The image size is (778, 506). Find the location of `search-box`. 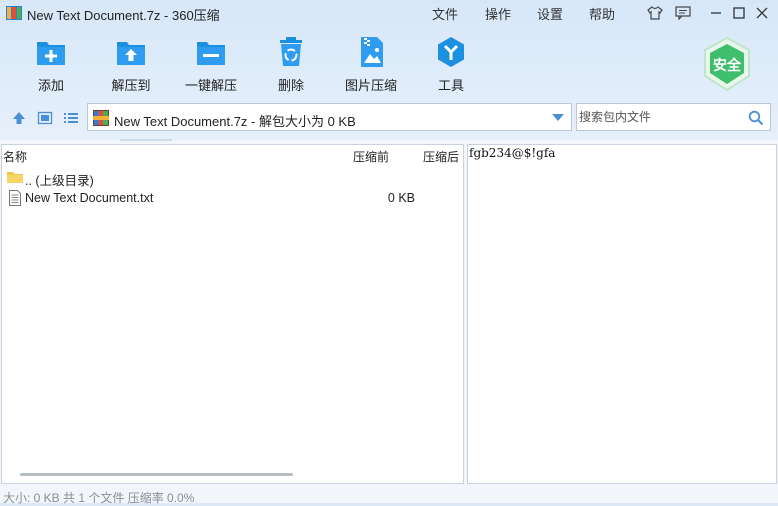

search-box is located at coordinates (673, 117).